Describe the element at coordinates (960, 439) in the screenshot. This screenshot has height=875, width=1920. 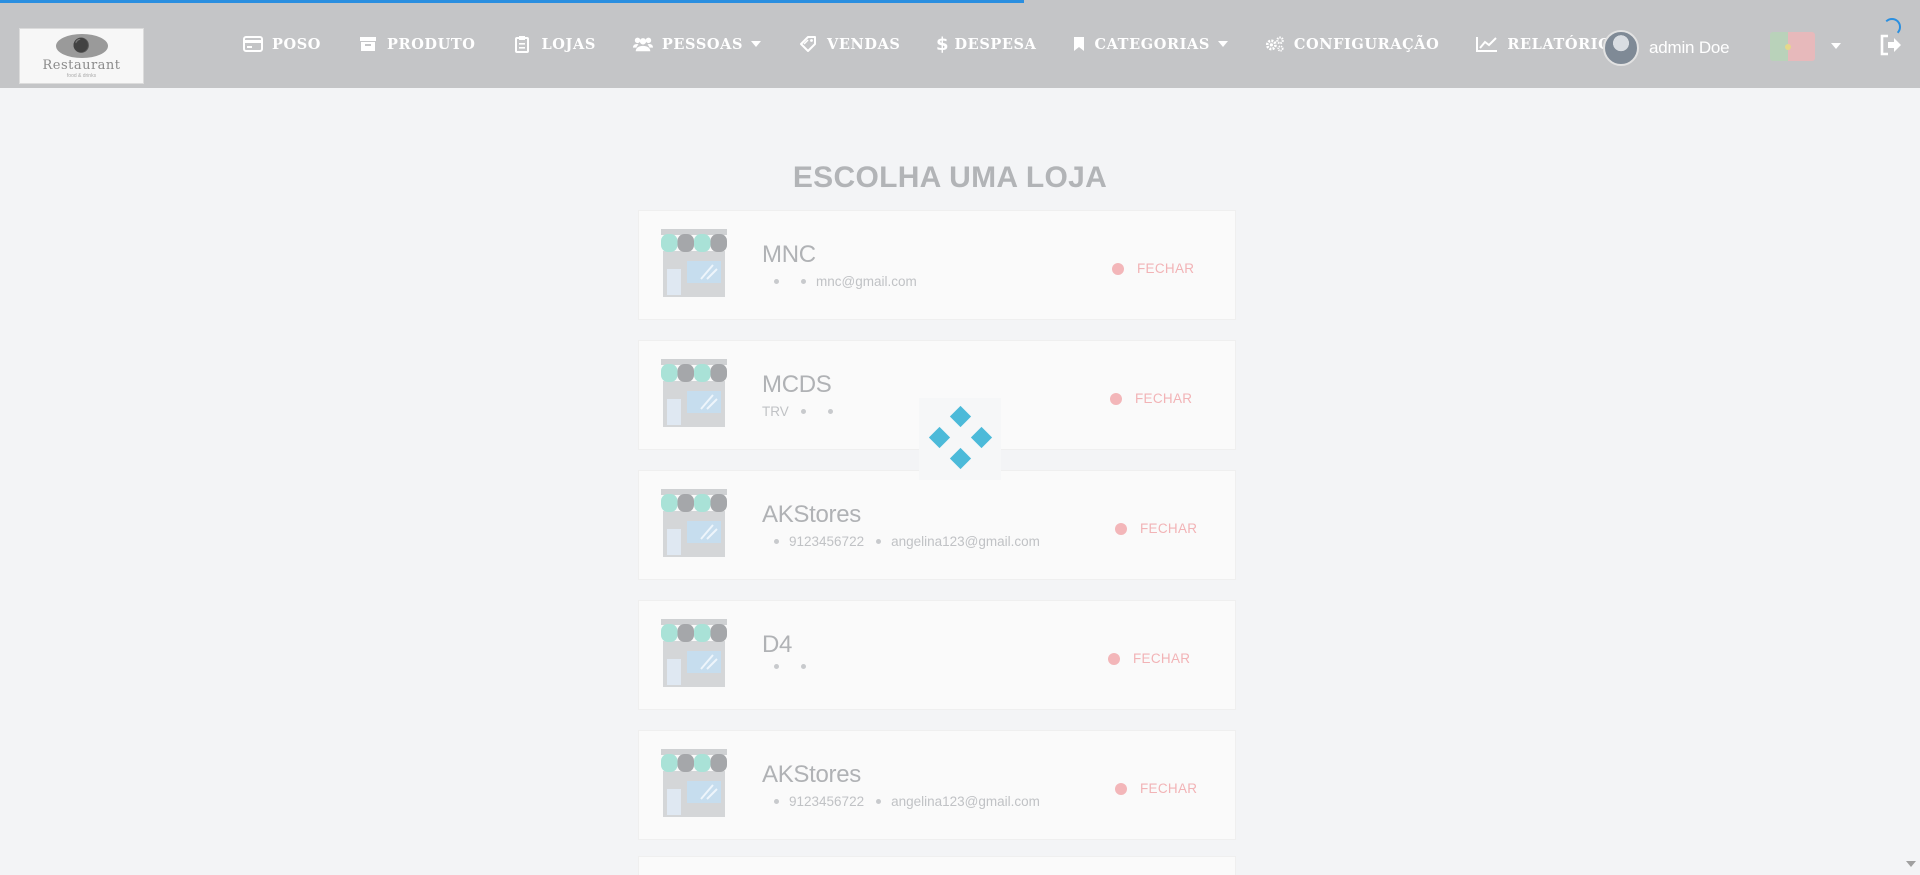
I see `loading-indicator` at that location.